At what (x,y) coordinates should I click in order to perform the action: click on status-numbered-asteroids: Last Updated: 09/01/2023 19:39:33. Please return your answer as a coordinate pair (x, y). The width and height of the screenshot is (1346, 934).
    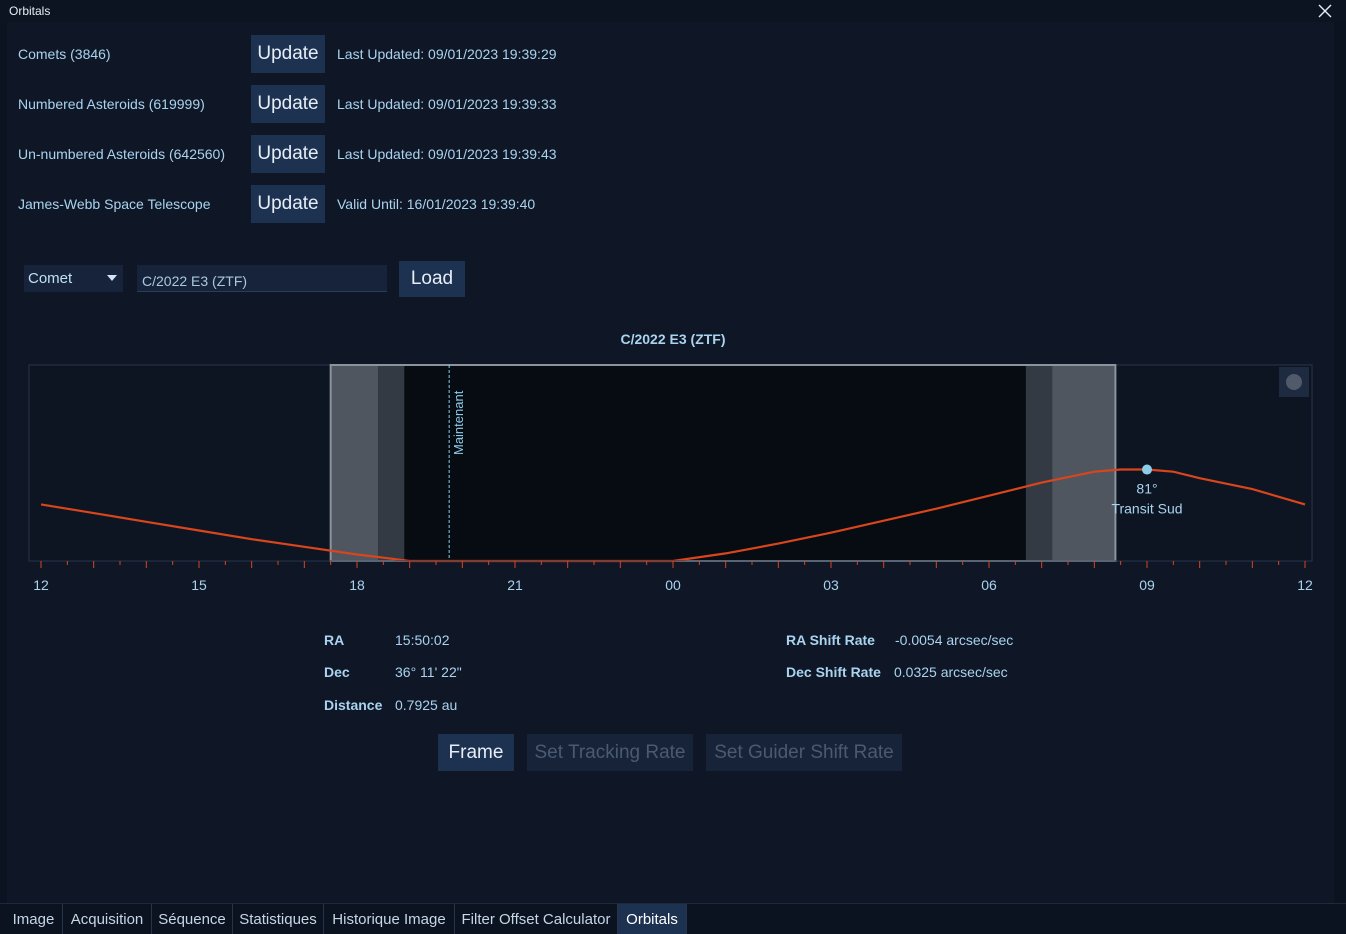
    Looking at the image, I should click on (447, 104).